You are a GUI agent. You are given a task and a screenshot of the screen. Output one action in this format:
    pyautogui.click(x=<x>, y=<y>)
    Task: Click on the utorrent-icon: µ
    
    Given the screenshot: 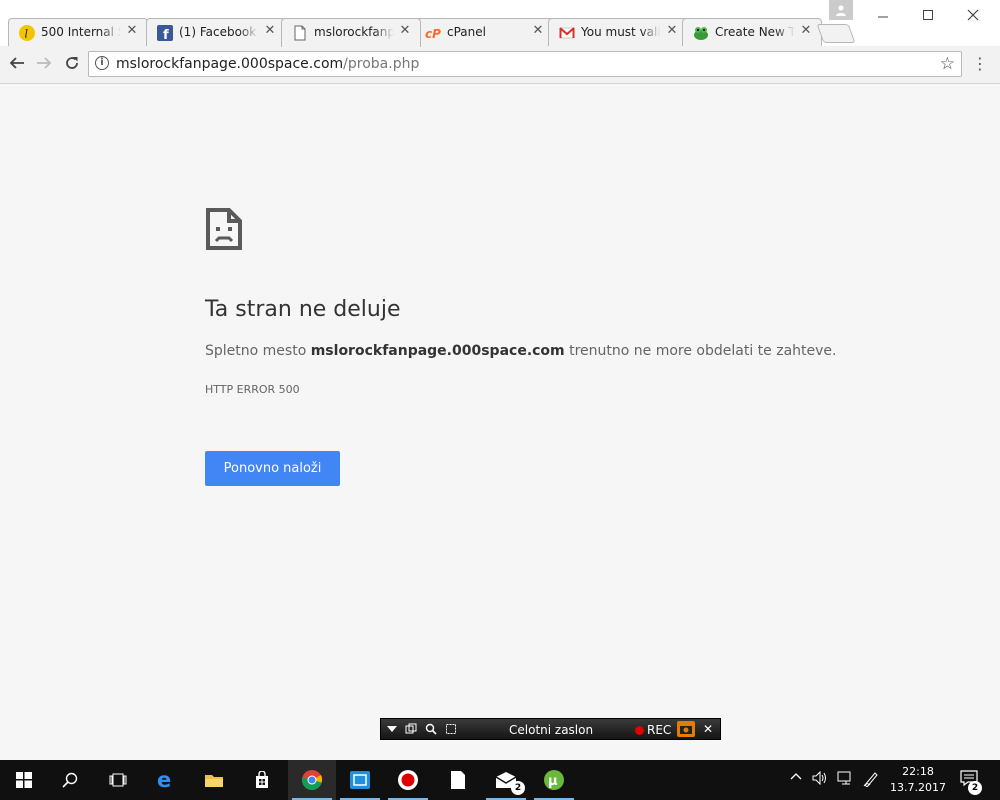 What is the action you would take?
    pyautogui.click(x=554, y=780)
    